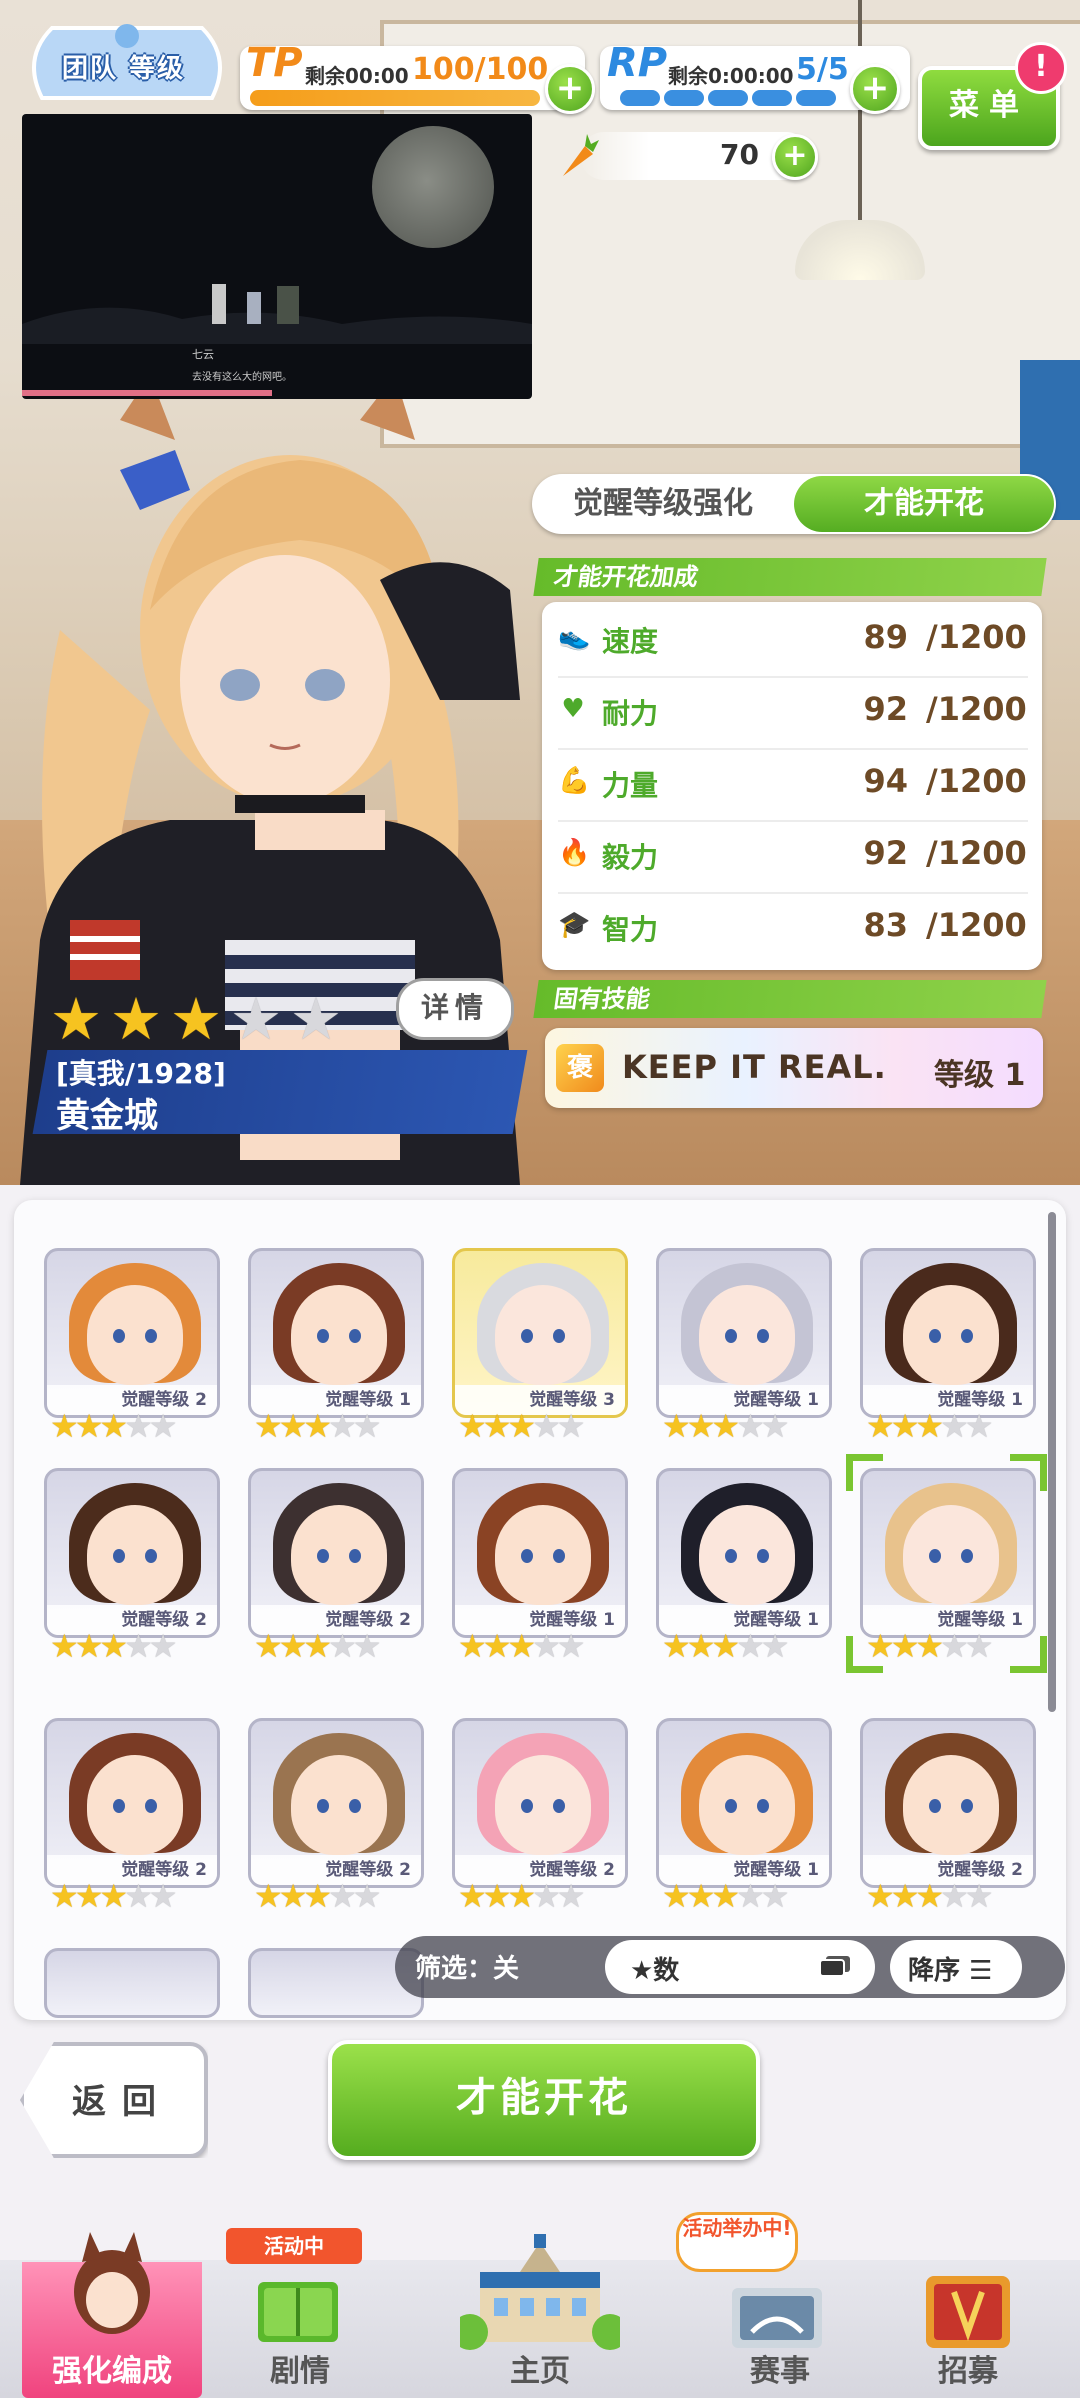 This screenshot has width=1080, height=2398. What do you see at coordinates (277, 256) in the screenshot?
I see `floating-video-player: 七云 去没有这么大的网吧。` at bounding box center [277, 256].